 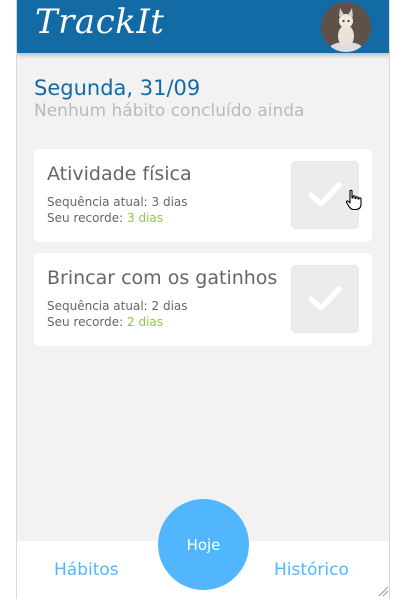 I want to click on cat-avatar-icon, so click(x=346, y=27).